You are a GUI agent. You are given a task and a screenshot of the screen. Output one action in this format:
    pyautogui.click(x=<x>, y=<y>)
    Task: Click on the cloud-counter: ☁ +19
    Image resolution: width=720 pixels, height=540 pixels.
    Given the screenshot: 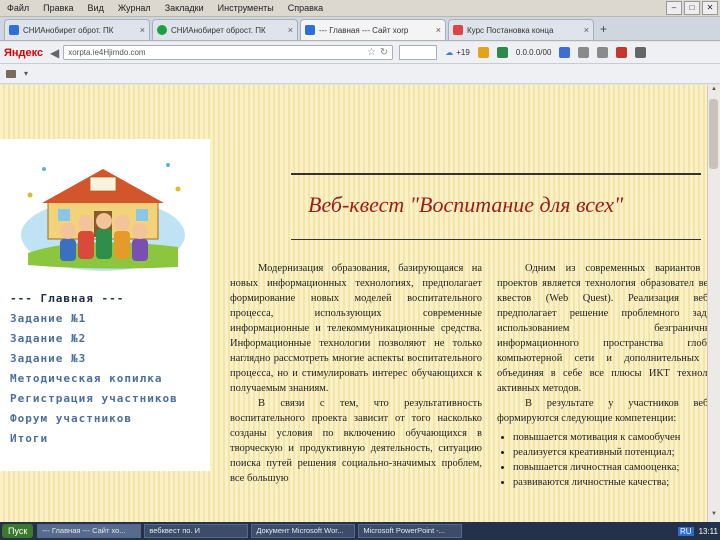 What is the action you would take?
    pyautogui.click(x=457, y=52)
    